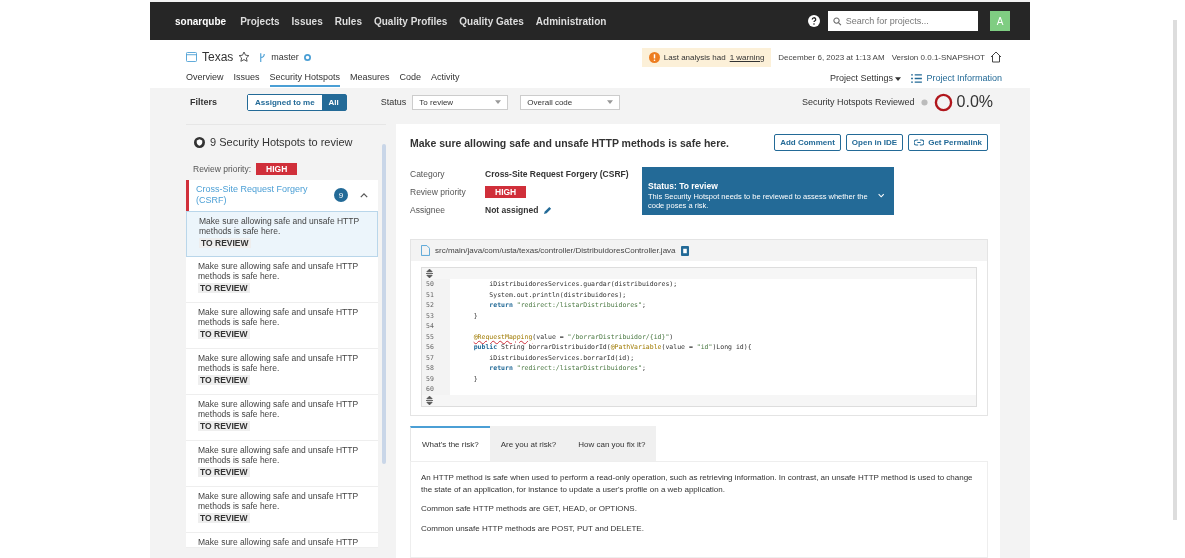 This screenshot has width=1185, height=558. What do you see at coordinates (948, 142) in the screenshot?
I see `action-button: Get Permalink` at bounding box center [948, 142].